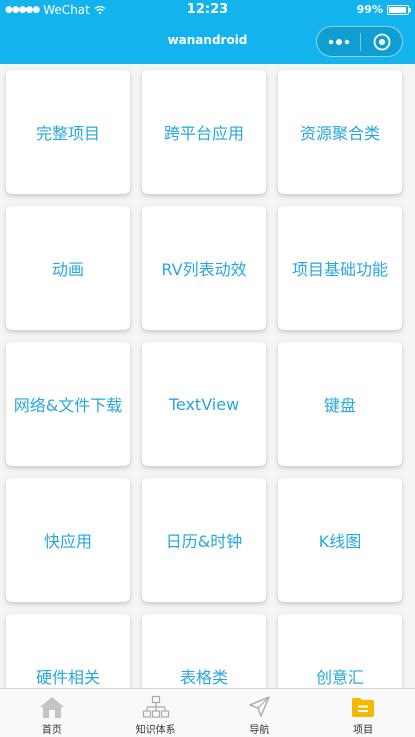 The image size is (415, 737). I want to click on category-card: RV列表动效, so click(204, 268).